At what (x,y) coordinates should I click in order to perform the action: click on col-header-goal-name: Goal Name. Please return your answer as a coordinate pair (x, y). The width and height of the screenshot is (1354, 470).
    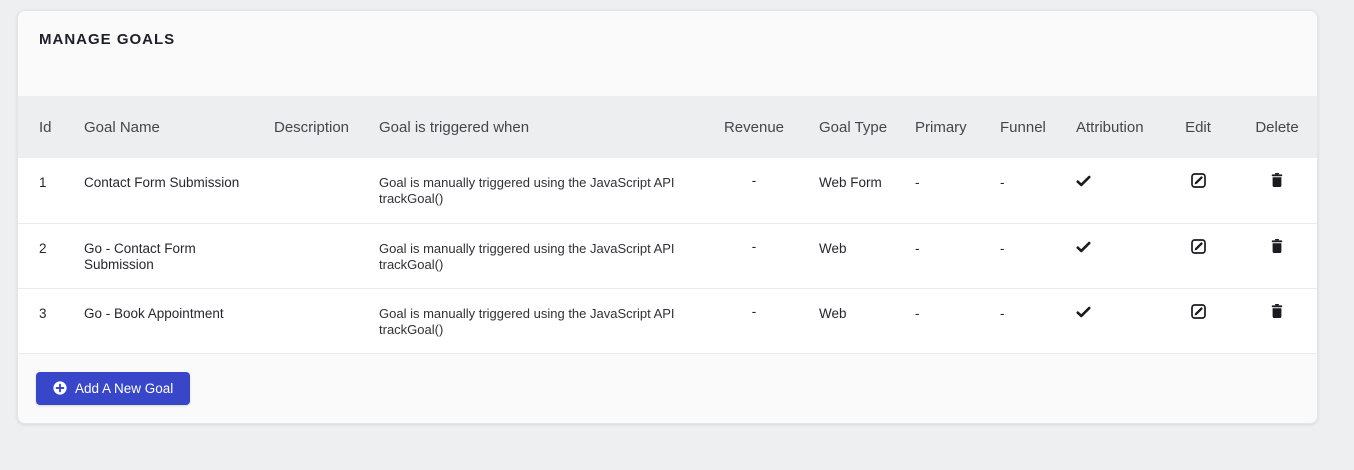
    Looking at the image, I should click on (122, 127).